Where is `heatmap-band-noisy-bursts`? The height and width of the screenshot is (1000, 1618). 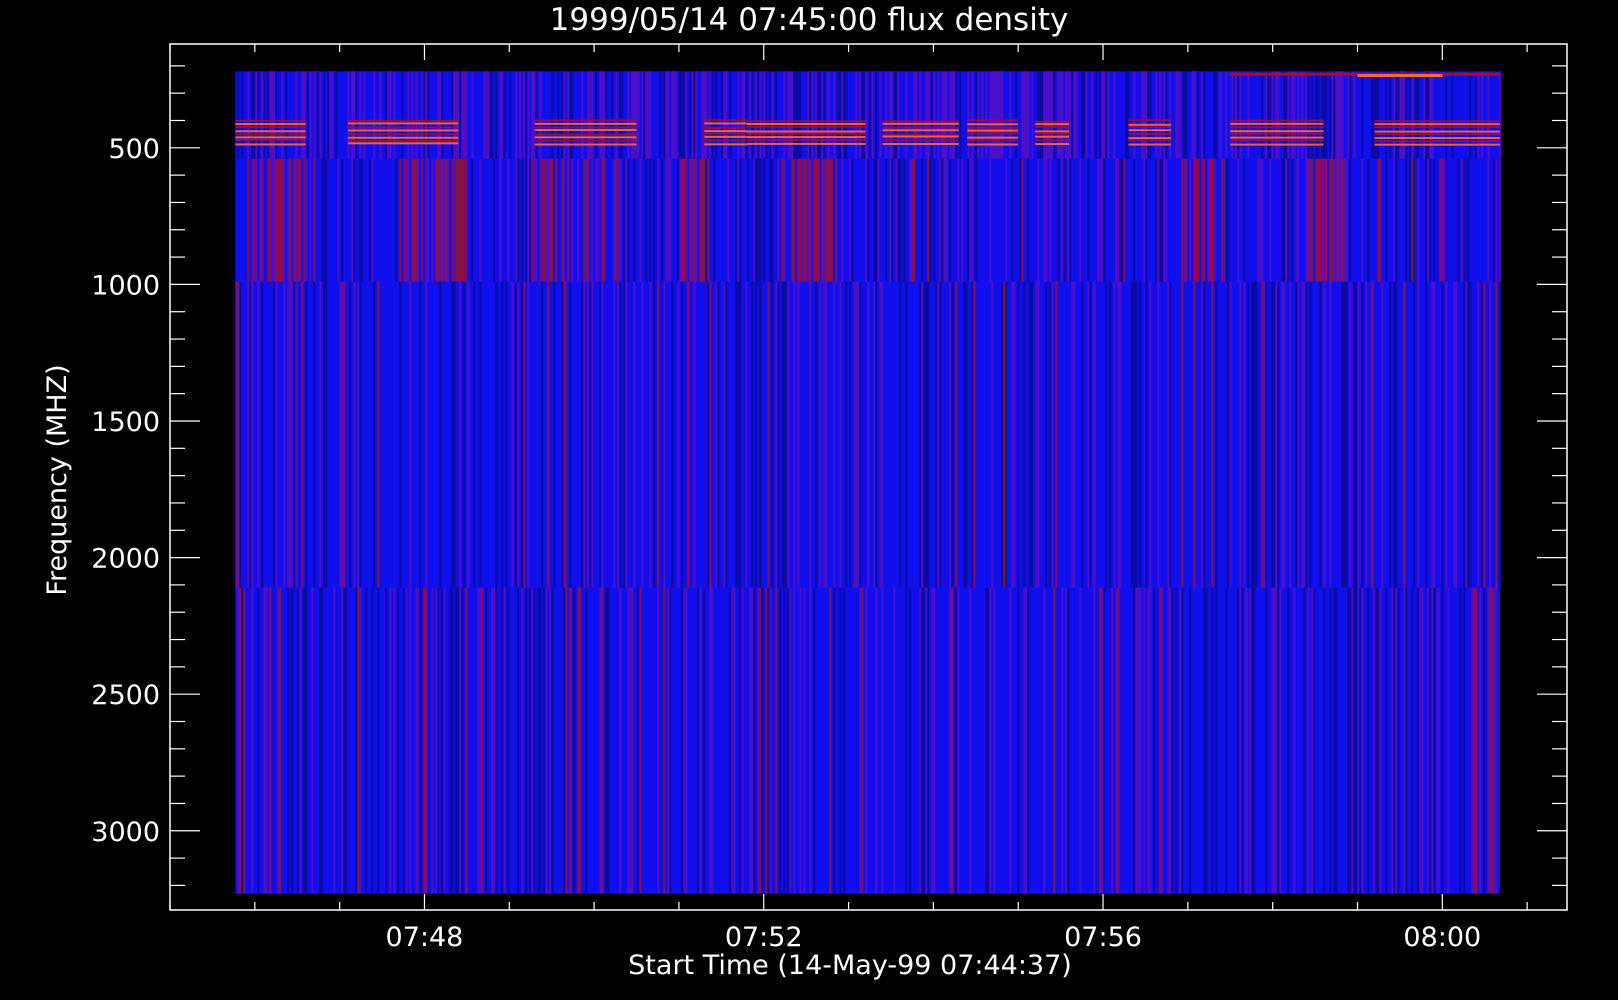 heatmap-band-noisy-bursts is located at coordinates (869, 115).